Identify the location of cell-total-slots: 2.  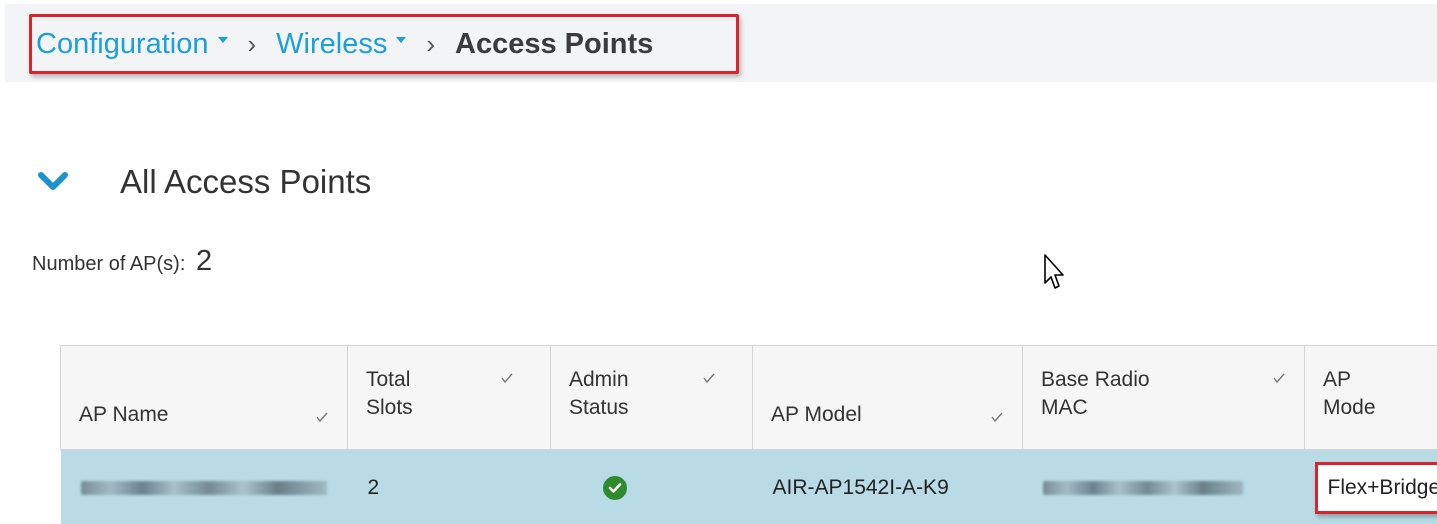
(449, 486).